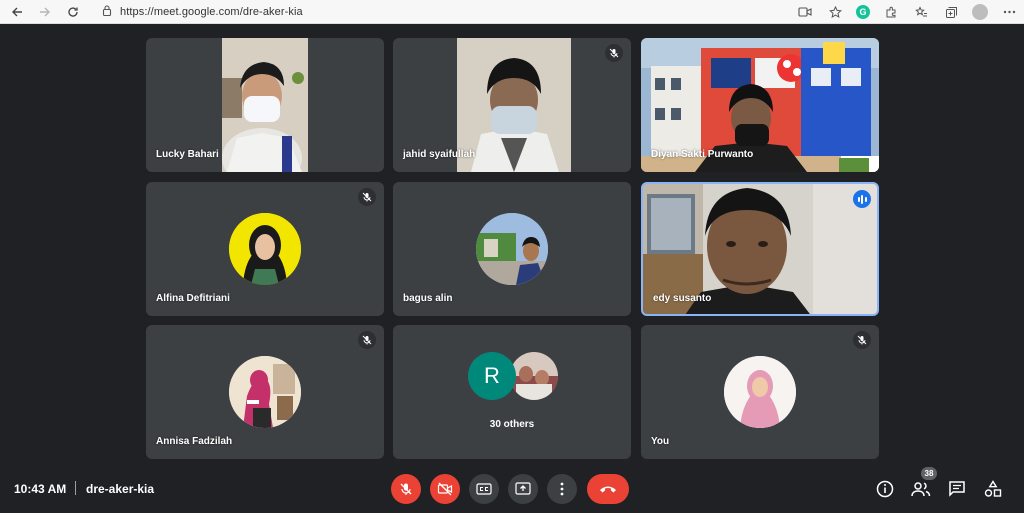 This screenshot has height=513, width=1024. What do you see at coordinates (40, 489) in the screenshot?
I see `meeting-time: 10:43 AM` at bounding box center [40, 489].